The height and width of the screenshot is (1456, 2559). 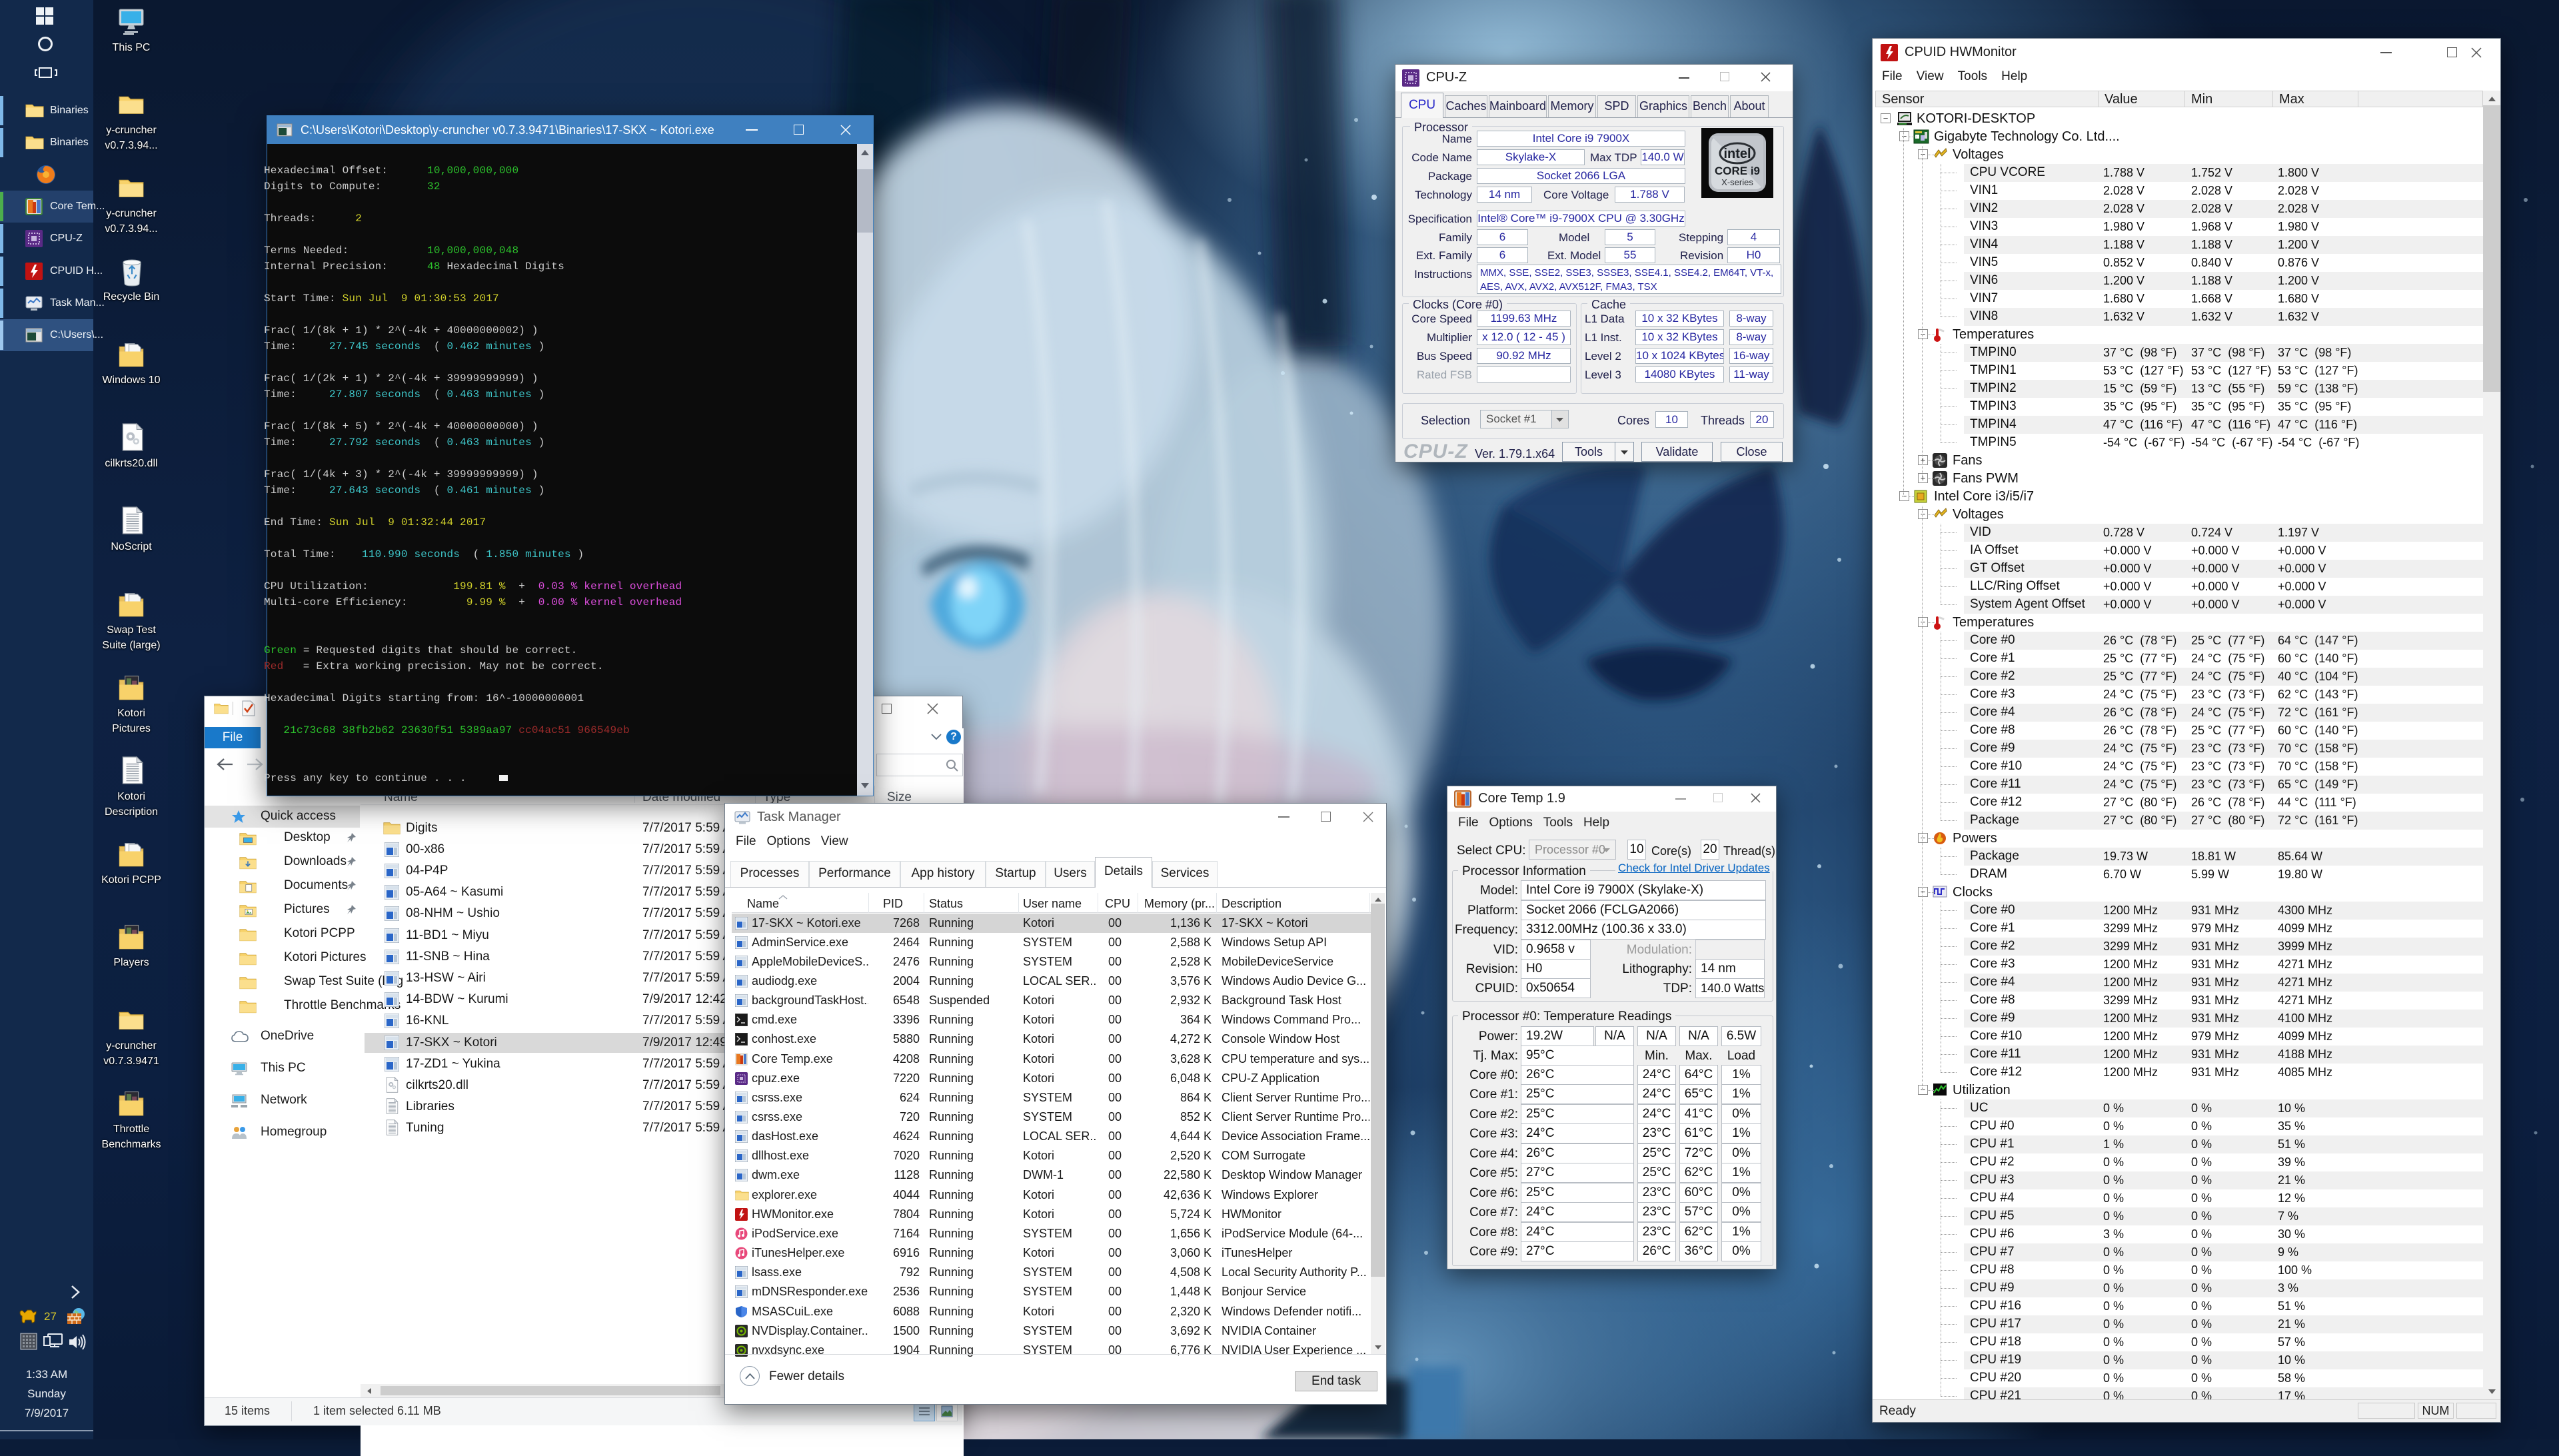 What do you see at coordinates (1737, 154) in the screenshot?
I see `svg-text: intel` at bounding box center [1737, 154].